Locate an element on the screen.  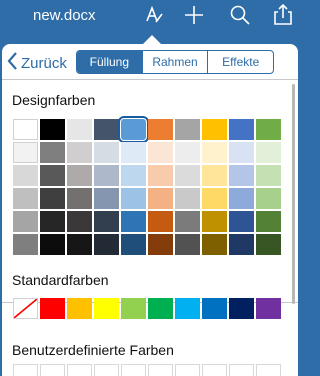
design-colors-heading: Designfarben is located at coordinates (54, 100).